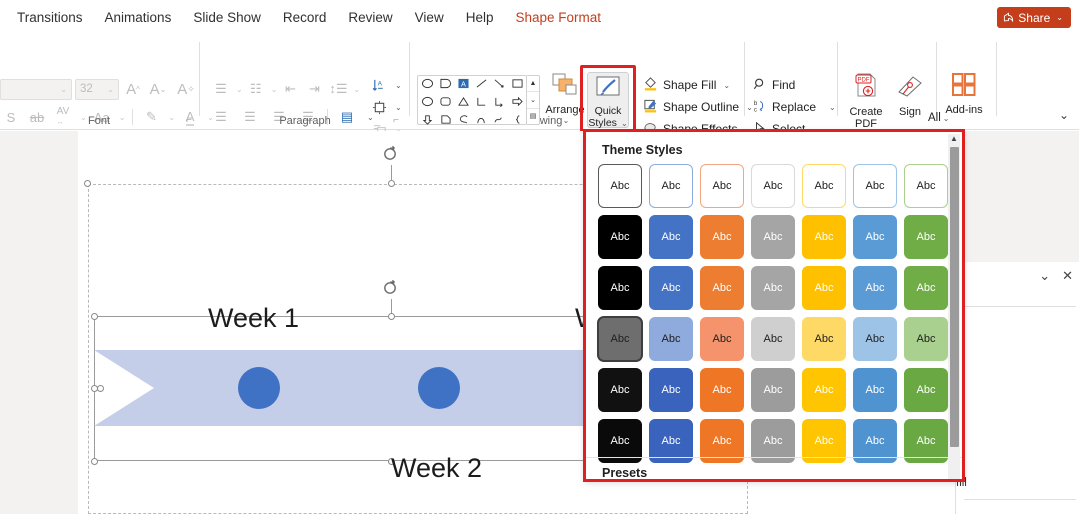 The width and height of the screenshot is (1079, 514). Describe the element at coordinates (773, 390) in the screenshot. I see `theme-style-swatch-r5-c4: Abc` at that location.